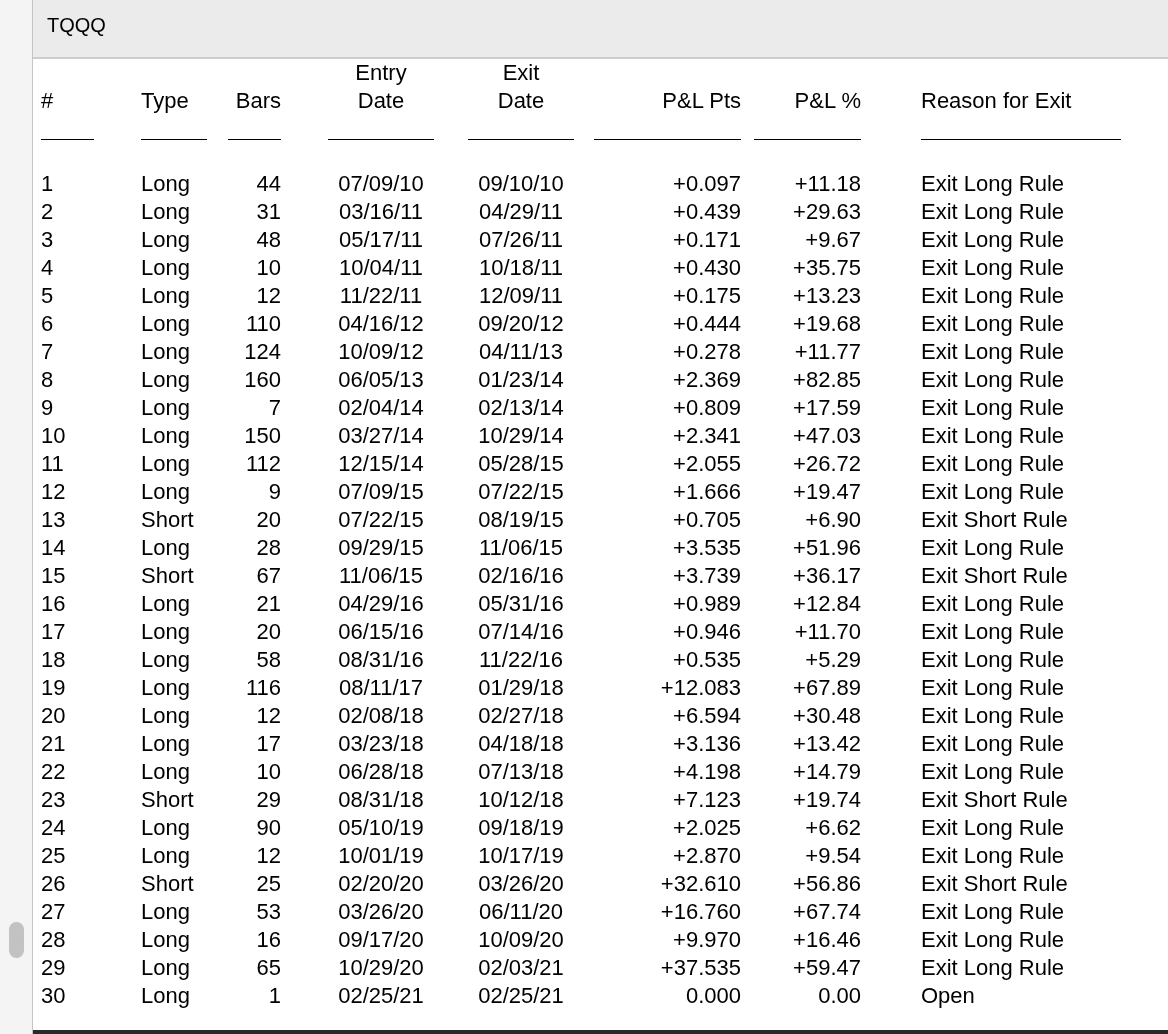 This screenshot has width=1168, height=1034. What do you see at coordinates (268, 240) in the screenshot?
I see `table-cell-text: 48` at bounding box center [268, 240].